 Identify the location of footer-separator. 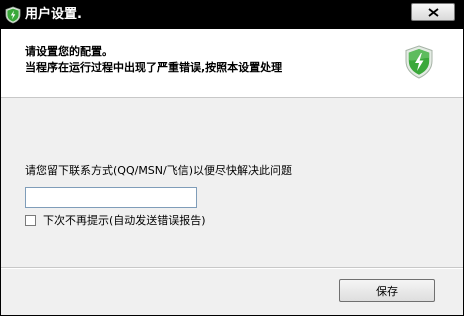
(232, 268).